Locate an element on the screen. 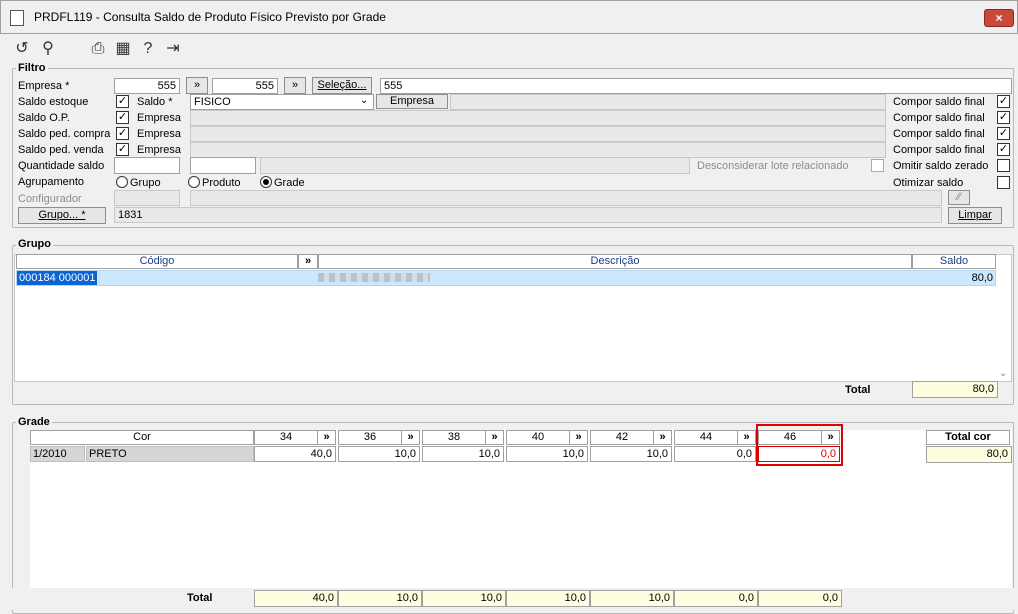 The width and height of the screenshot is (1018, 614). grupo-col-codigo: Código is located at coordinates (157, 261).